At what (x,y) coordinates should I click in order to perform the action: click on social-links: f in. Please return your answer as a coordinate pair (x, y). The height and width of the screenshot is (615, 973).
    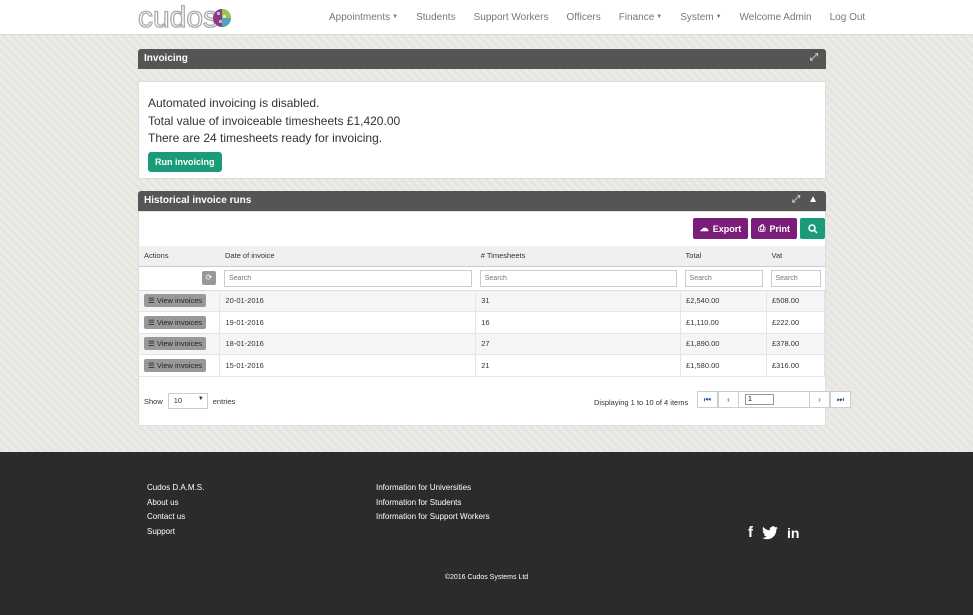
    Looking at the image, I should click on (773, 532).